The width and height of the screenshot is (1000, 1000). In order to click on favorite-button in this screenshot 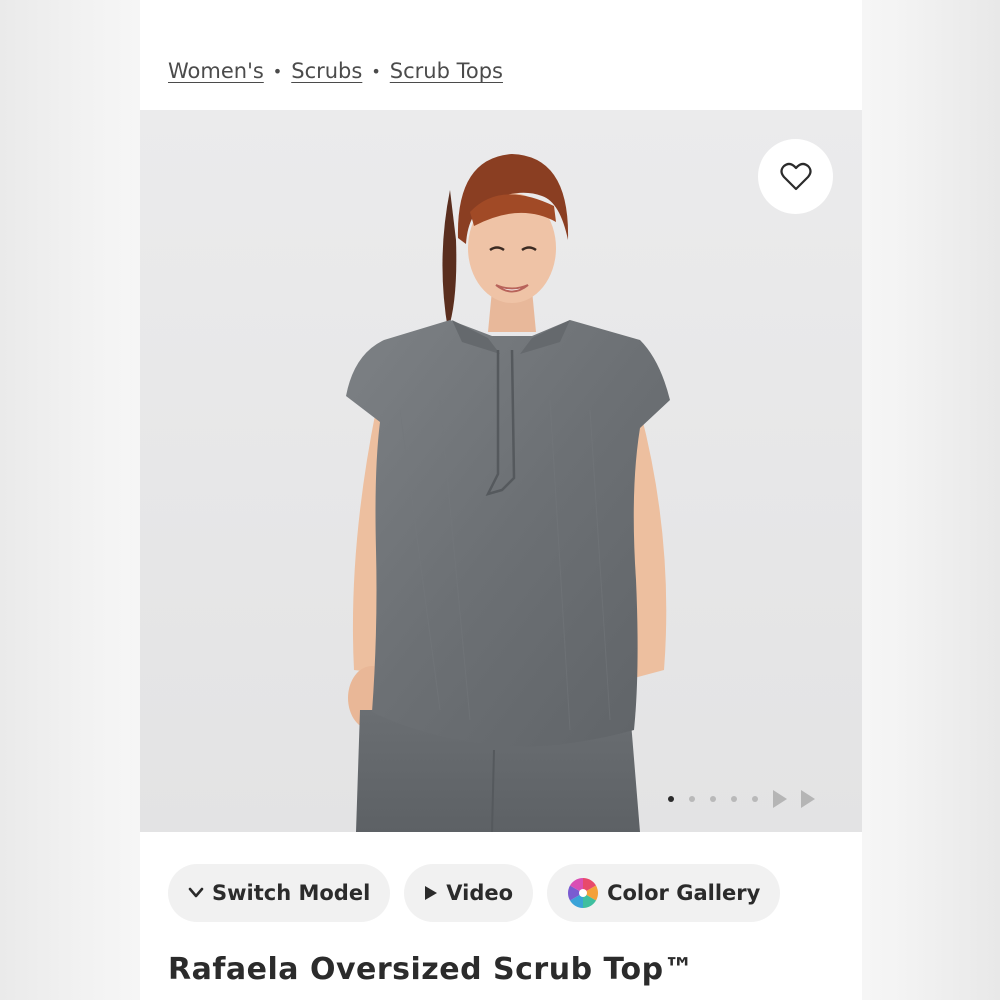, I will do `click(795, 176)`.